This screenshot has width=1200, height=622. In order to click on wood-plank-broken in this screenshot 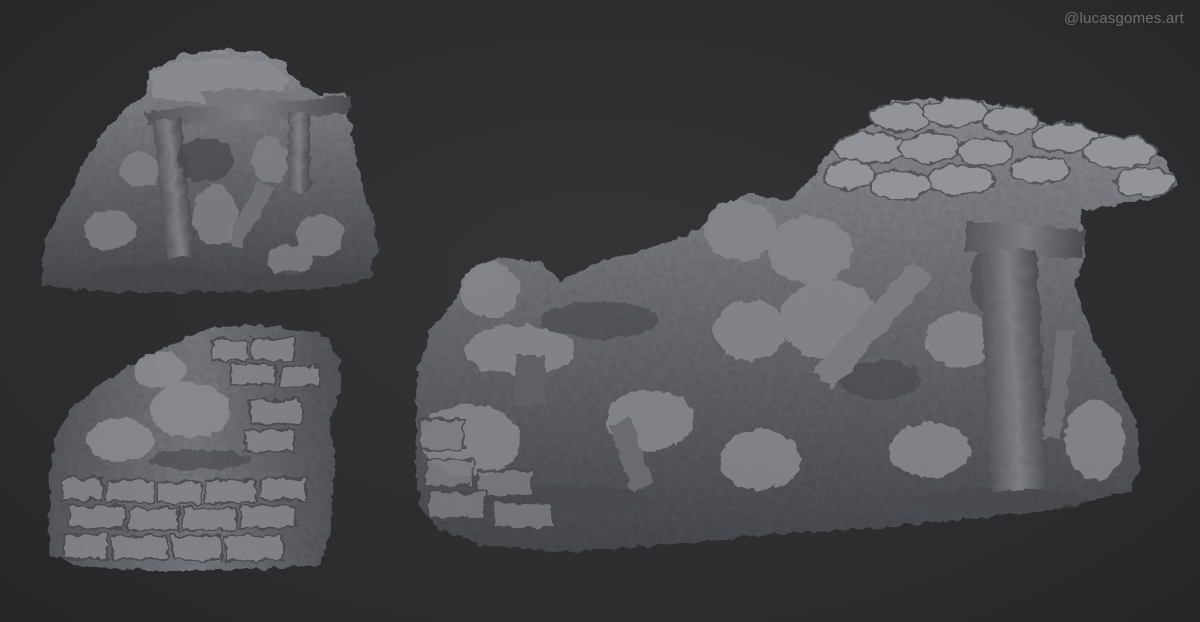, I will do `click(530, 380)`.